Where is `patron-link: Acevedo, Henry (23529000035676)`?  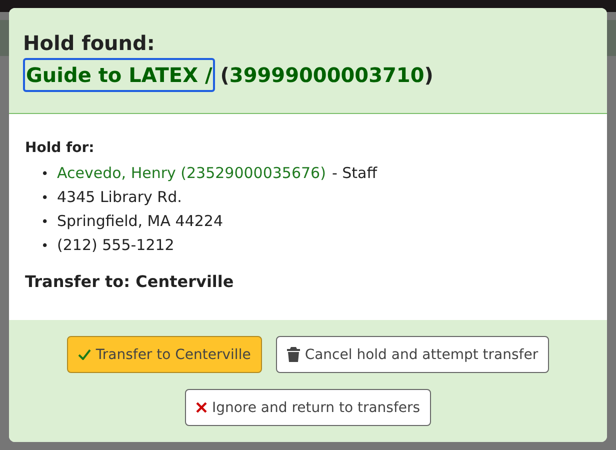
patron-link: Acevedo, Henry (23529000035676) is located at coordinates (191, 173).